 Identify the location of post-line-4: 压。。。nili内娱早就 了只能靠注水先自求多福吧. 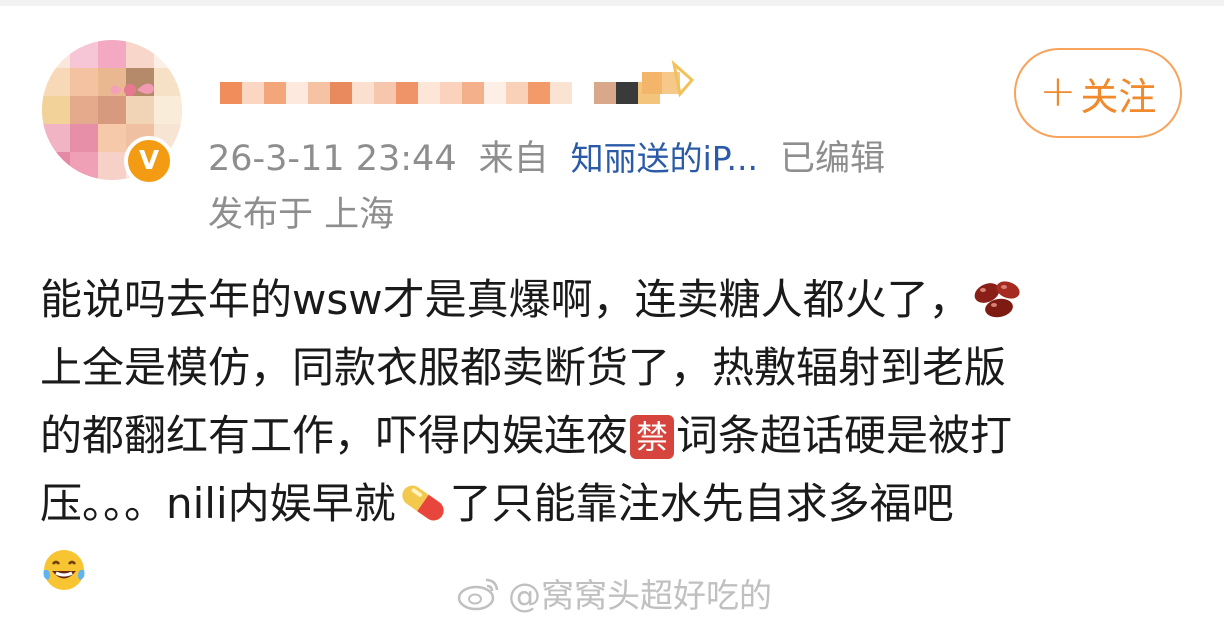
(615, 504).